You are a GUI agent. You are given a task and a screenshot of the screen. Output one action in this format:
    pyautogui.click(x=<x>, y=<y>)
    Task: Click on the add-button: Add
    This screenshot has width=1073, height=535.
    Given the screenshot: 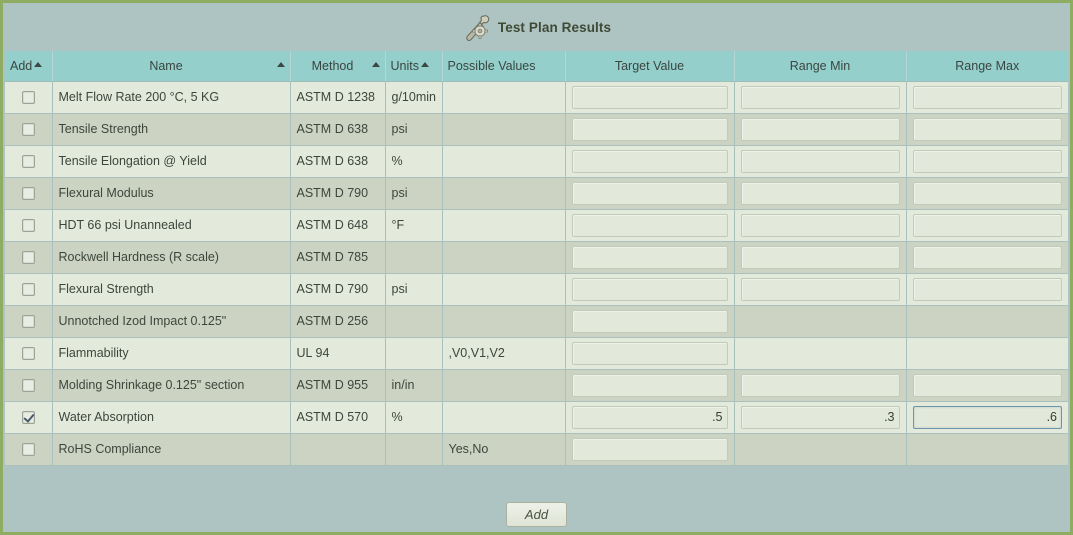 What is the action you would take?
    pyautogui.click(x=536, y=514)
    